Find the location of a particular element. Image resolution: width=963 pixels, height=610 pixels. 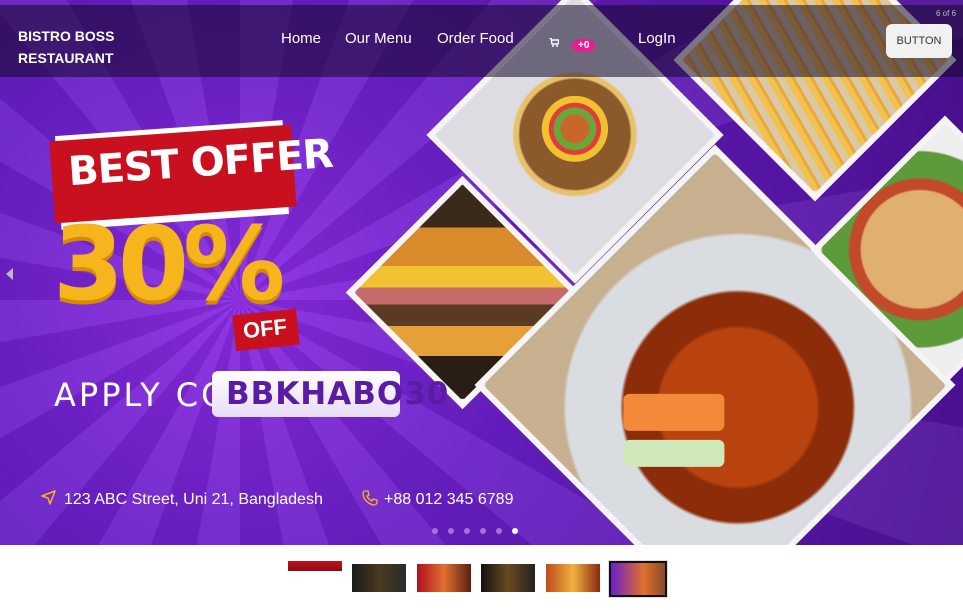

off-label: OFF is located at coordinates (265, 328).